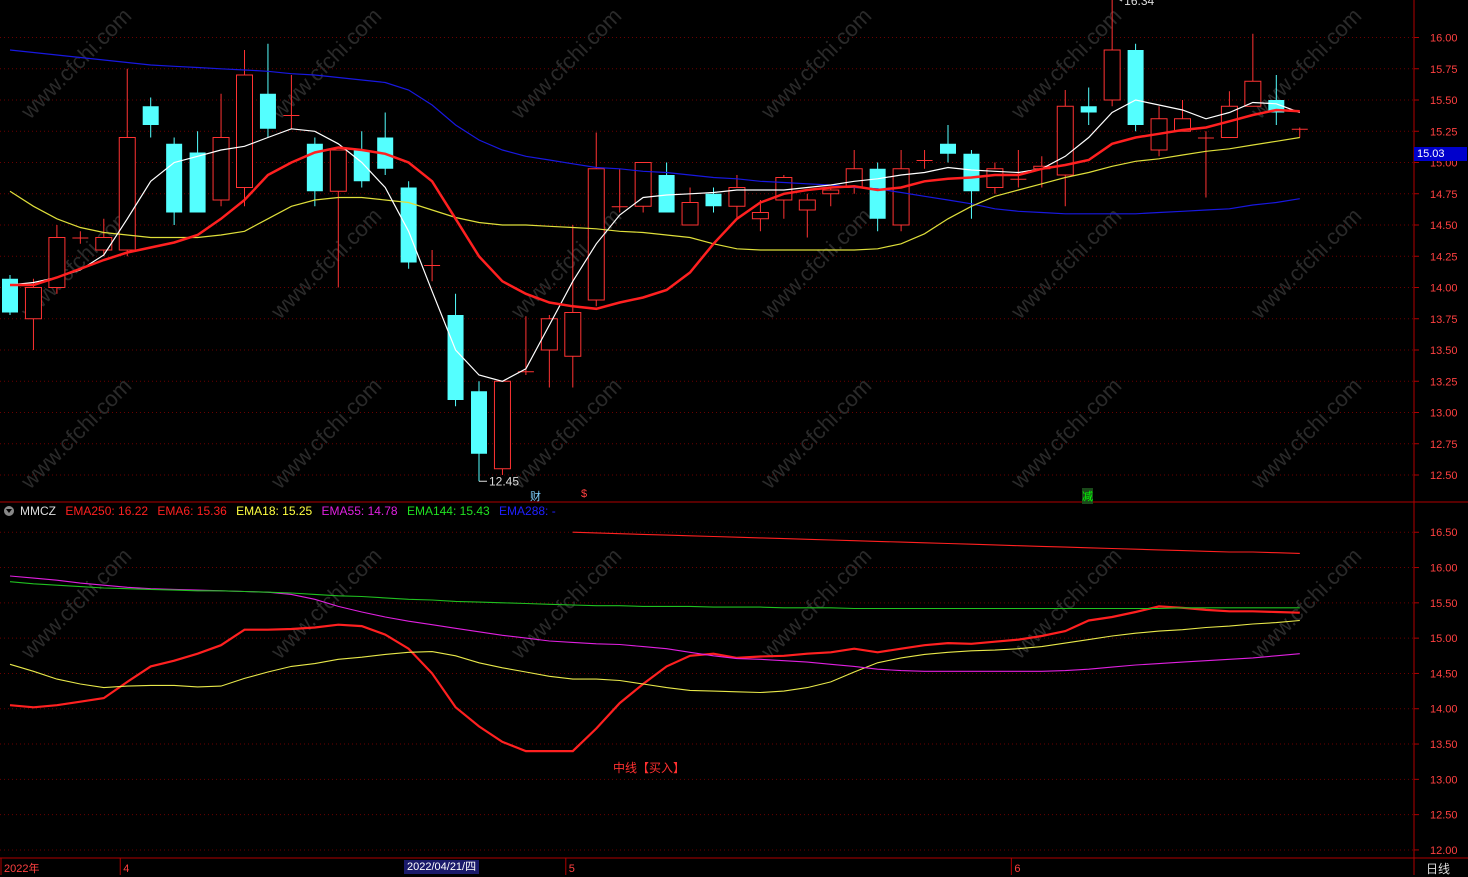 The height and width of the screenshot is (877, 1468). I want to click on indicator-tick-label: 16.00, so click(1444, 569).